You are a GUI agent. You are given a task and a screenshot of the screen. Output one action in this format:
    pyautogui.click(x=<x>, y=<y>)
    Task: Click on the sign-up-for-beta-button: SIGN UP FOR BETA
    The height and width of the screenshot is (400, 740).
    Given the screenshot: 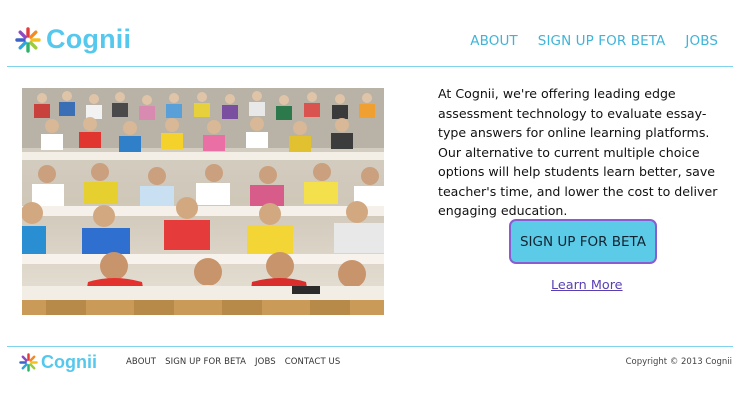 What is the action you would take?
    pyautogui.click(x=583, y=241)
    